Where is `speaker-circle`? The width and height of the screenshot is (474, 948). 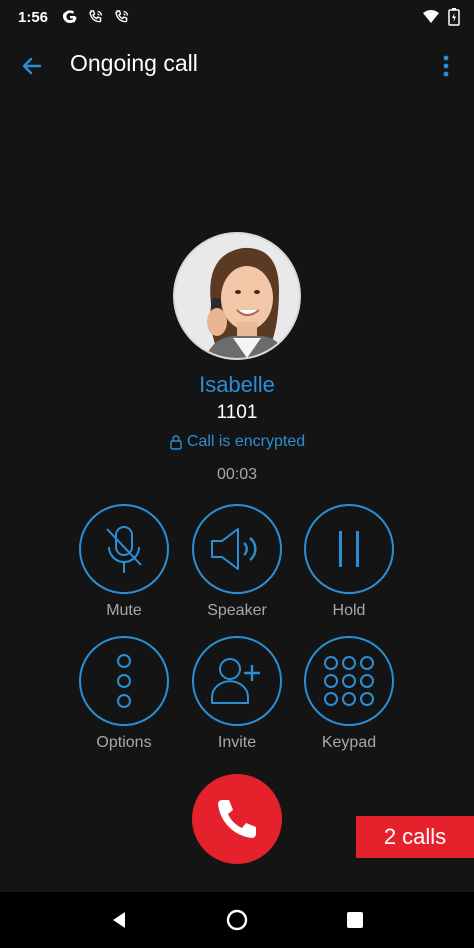
speaker-circle is located at coordinates (237, 549).